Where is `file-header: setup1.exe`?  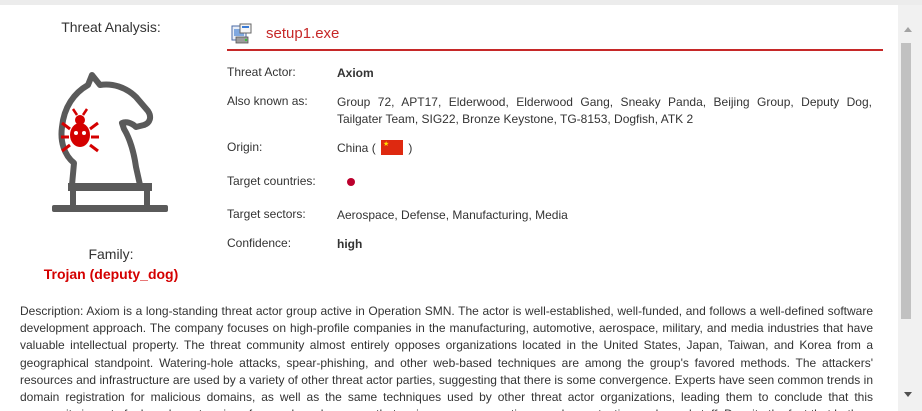 file-header: setup1.exe is located at coordinates (555, 34).